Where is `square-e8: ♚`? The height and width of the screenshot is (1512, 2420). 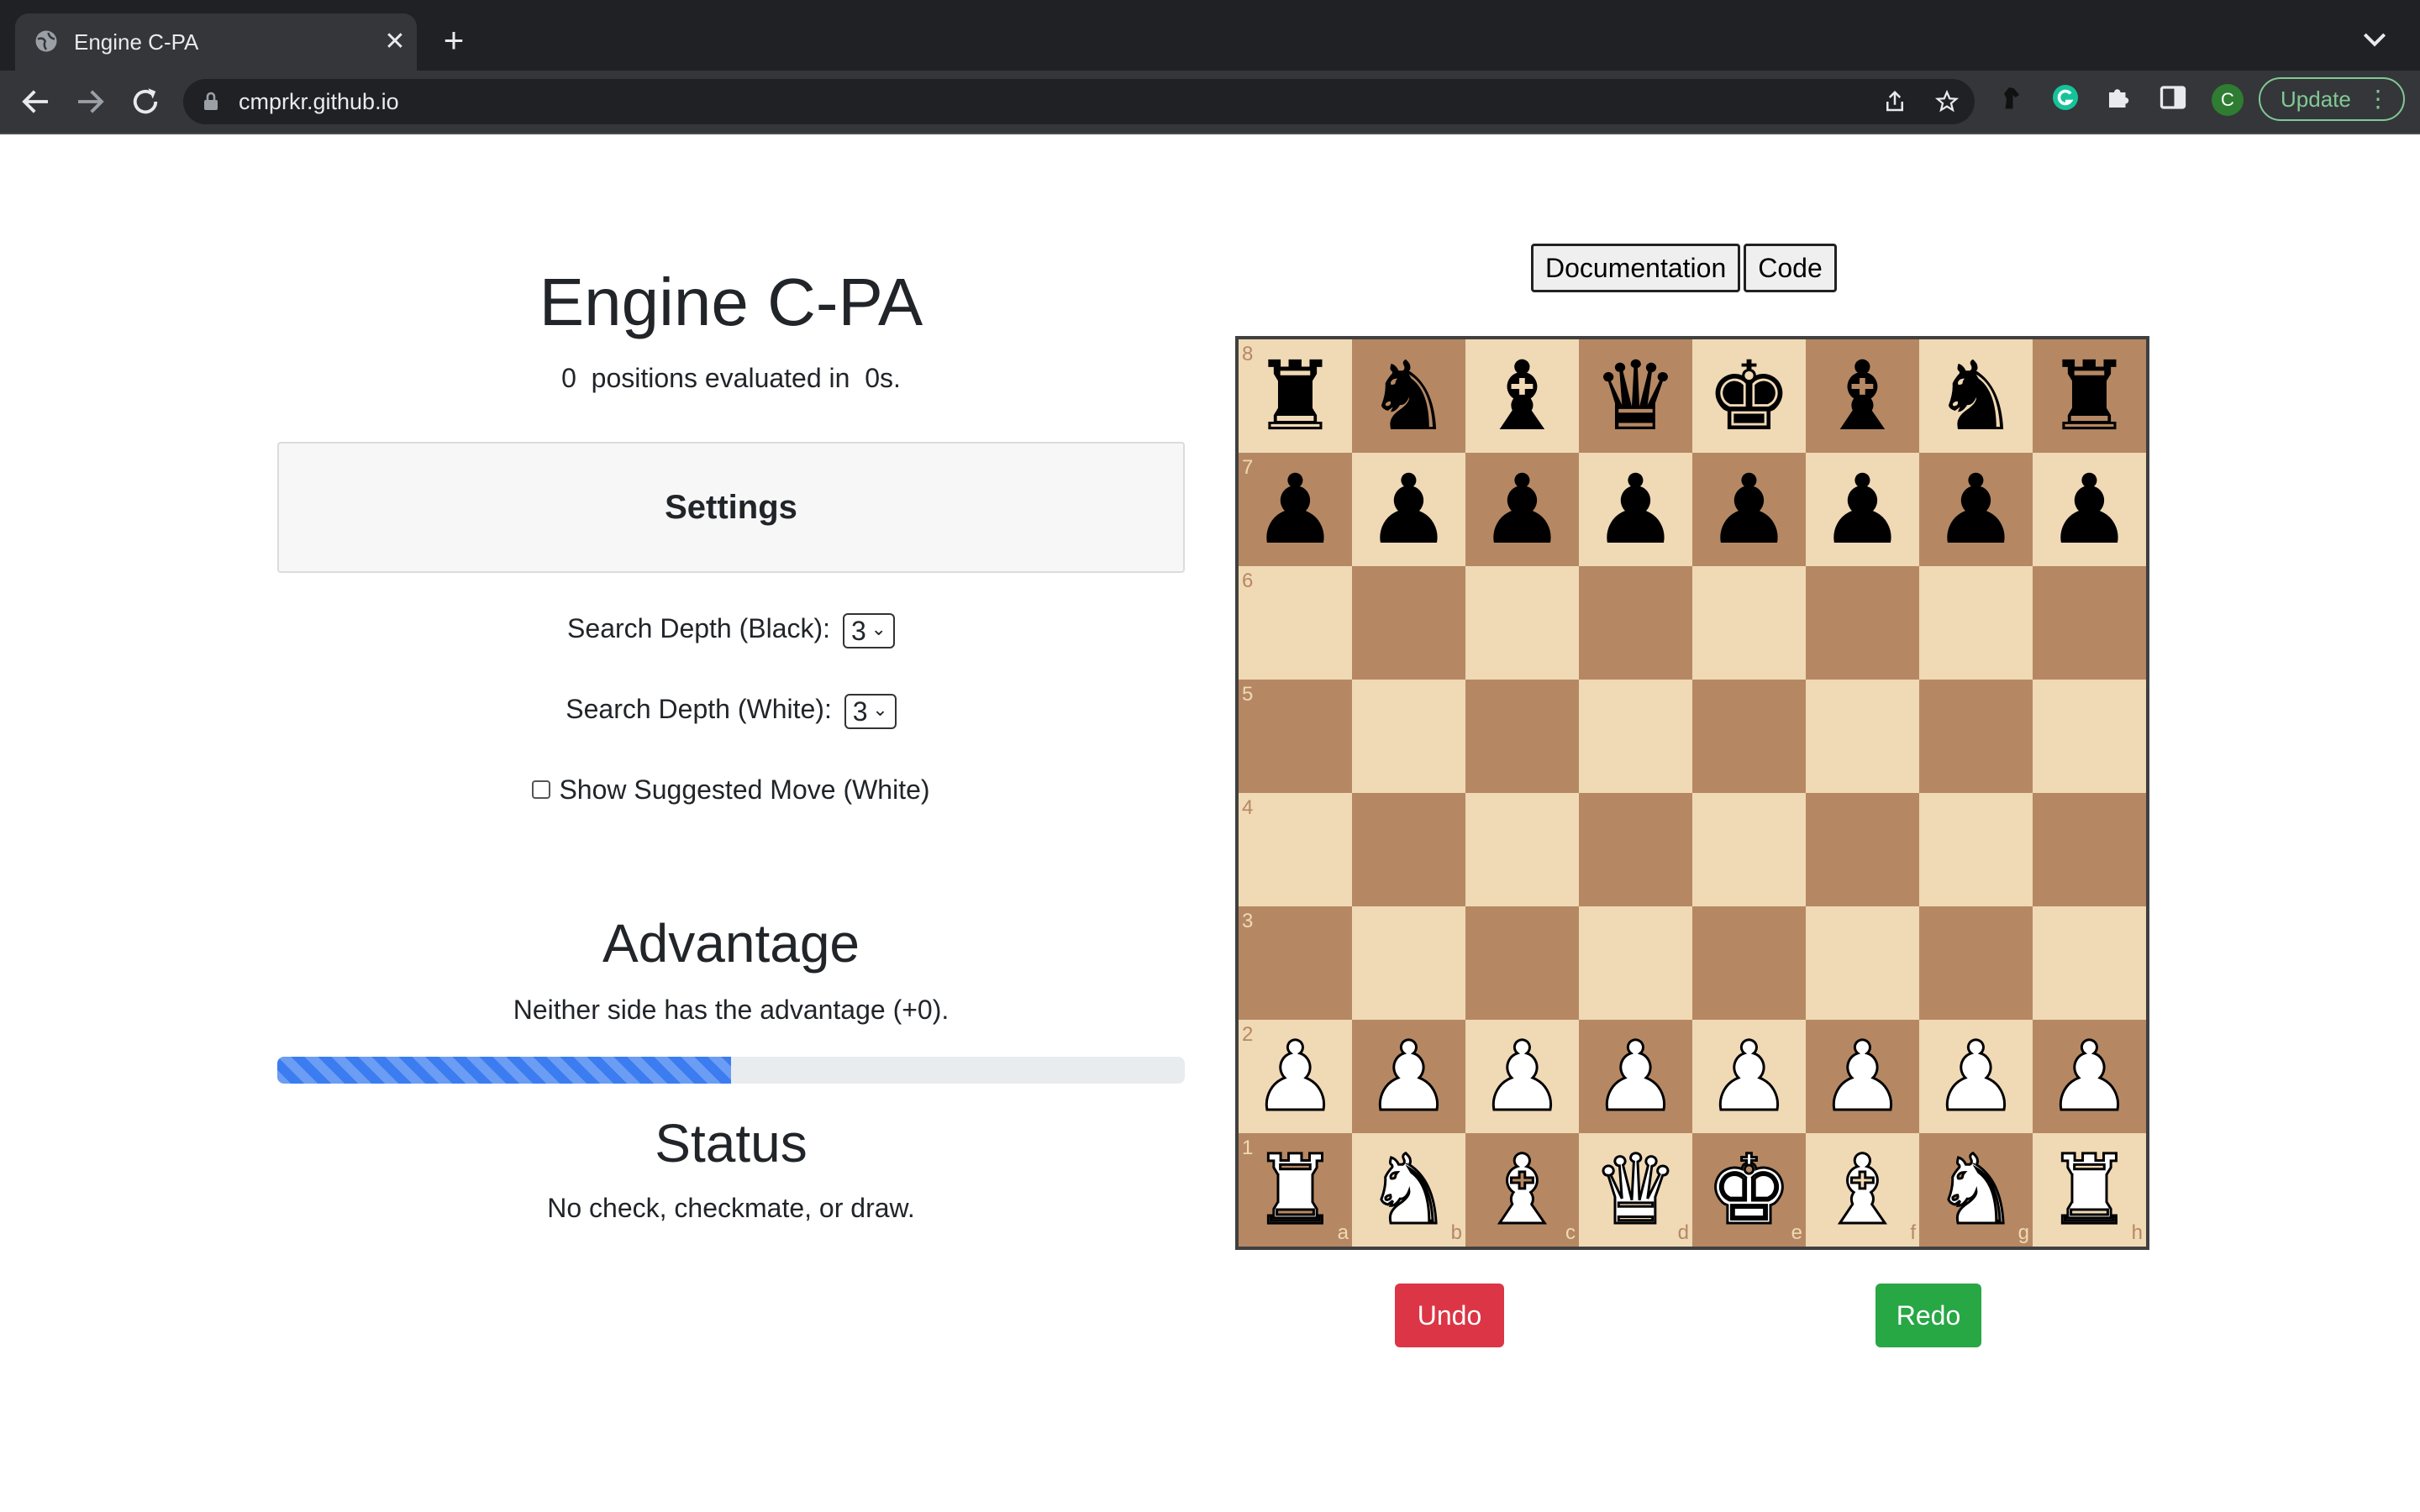
square-e8: ♚ is located at coordinates (1749, 396).